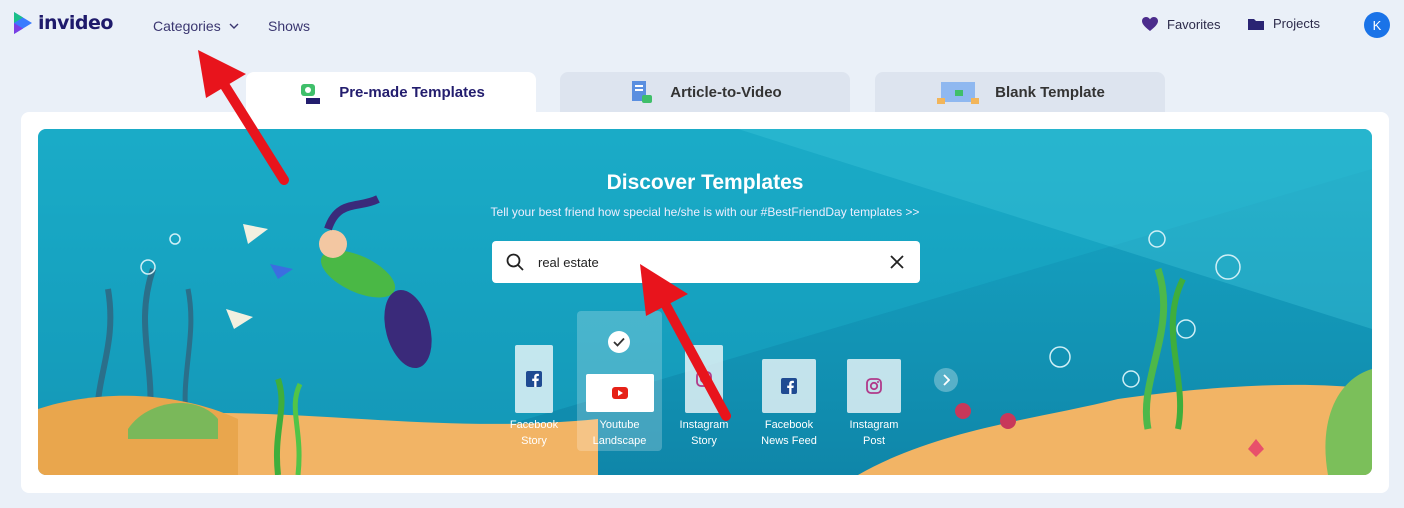  I want to click on invideo-logo: invideo, so click(62, 23).